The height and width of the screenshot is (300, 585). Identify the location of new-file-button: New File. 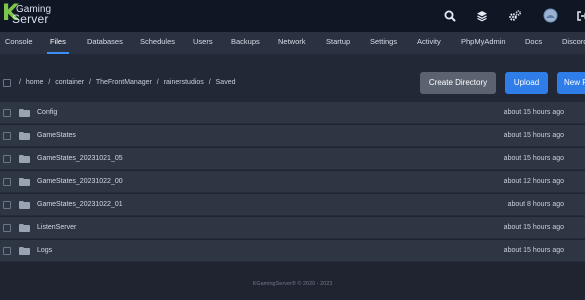
(571, 83).